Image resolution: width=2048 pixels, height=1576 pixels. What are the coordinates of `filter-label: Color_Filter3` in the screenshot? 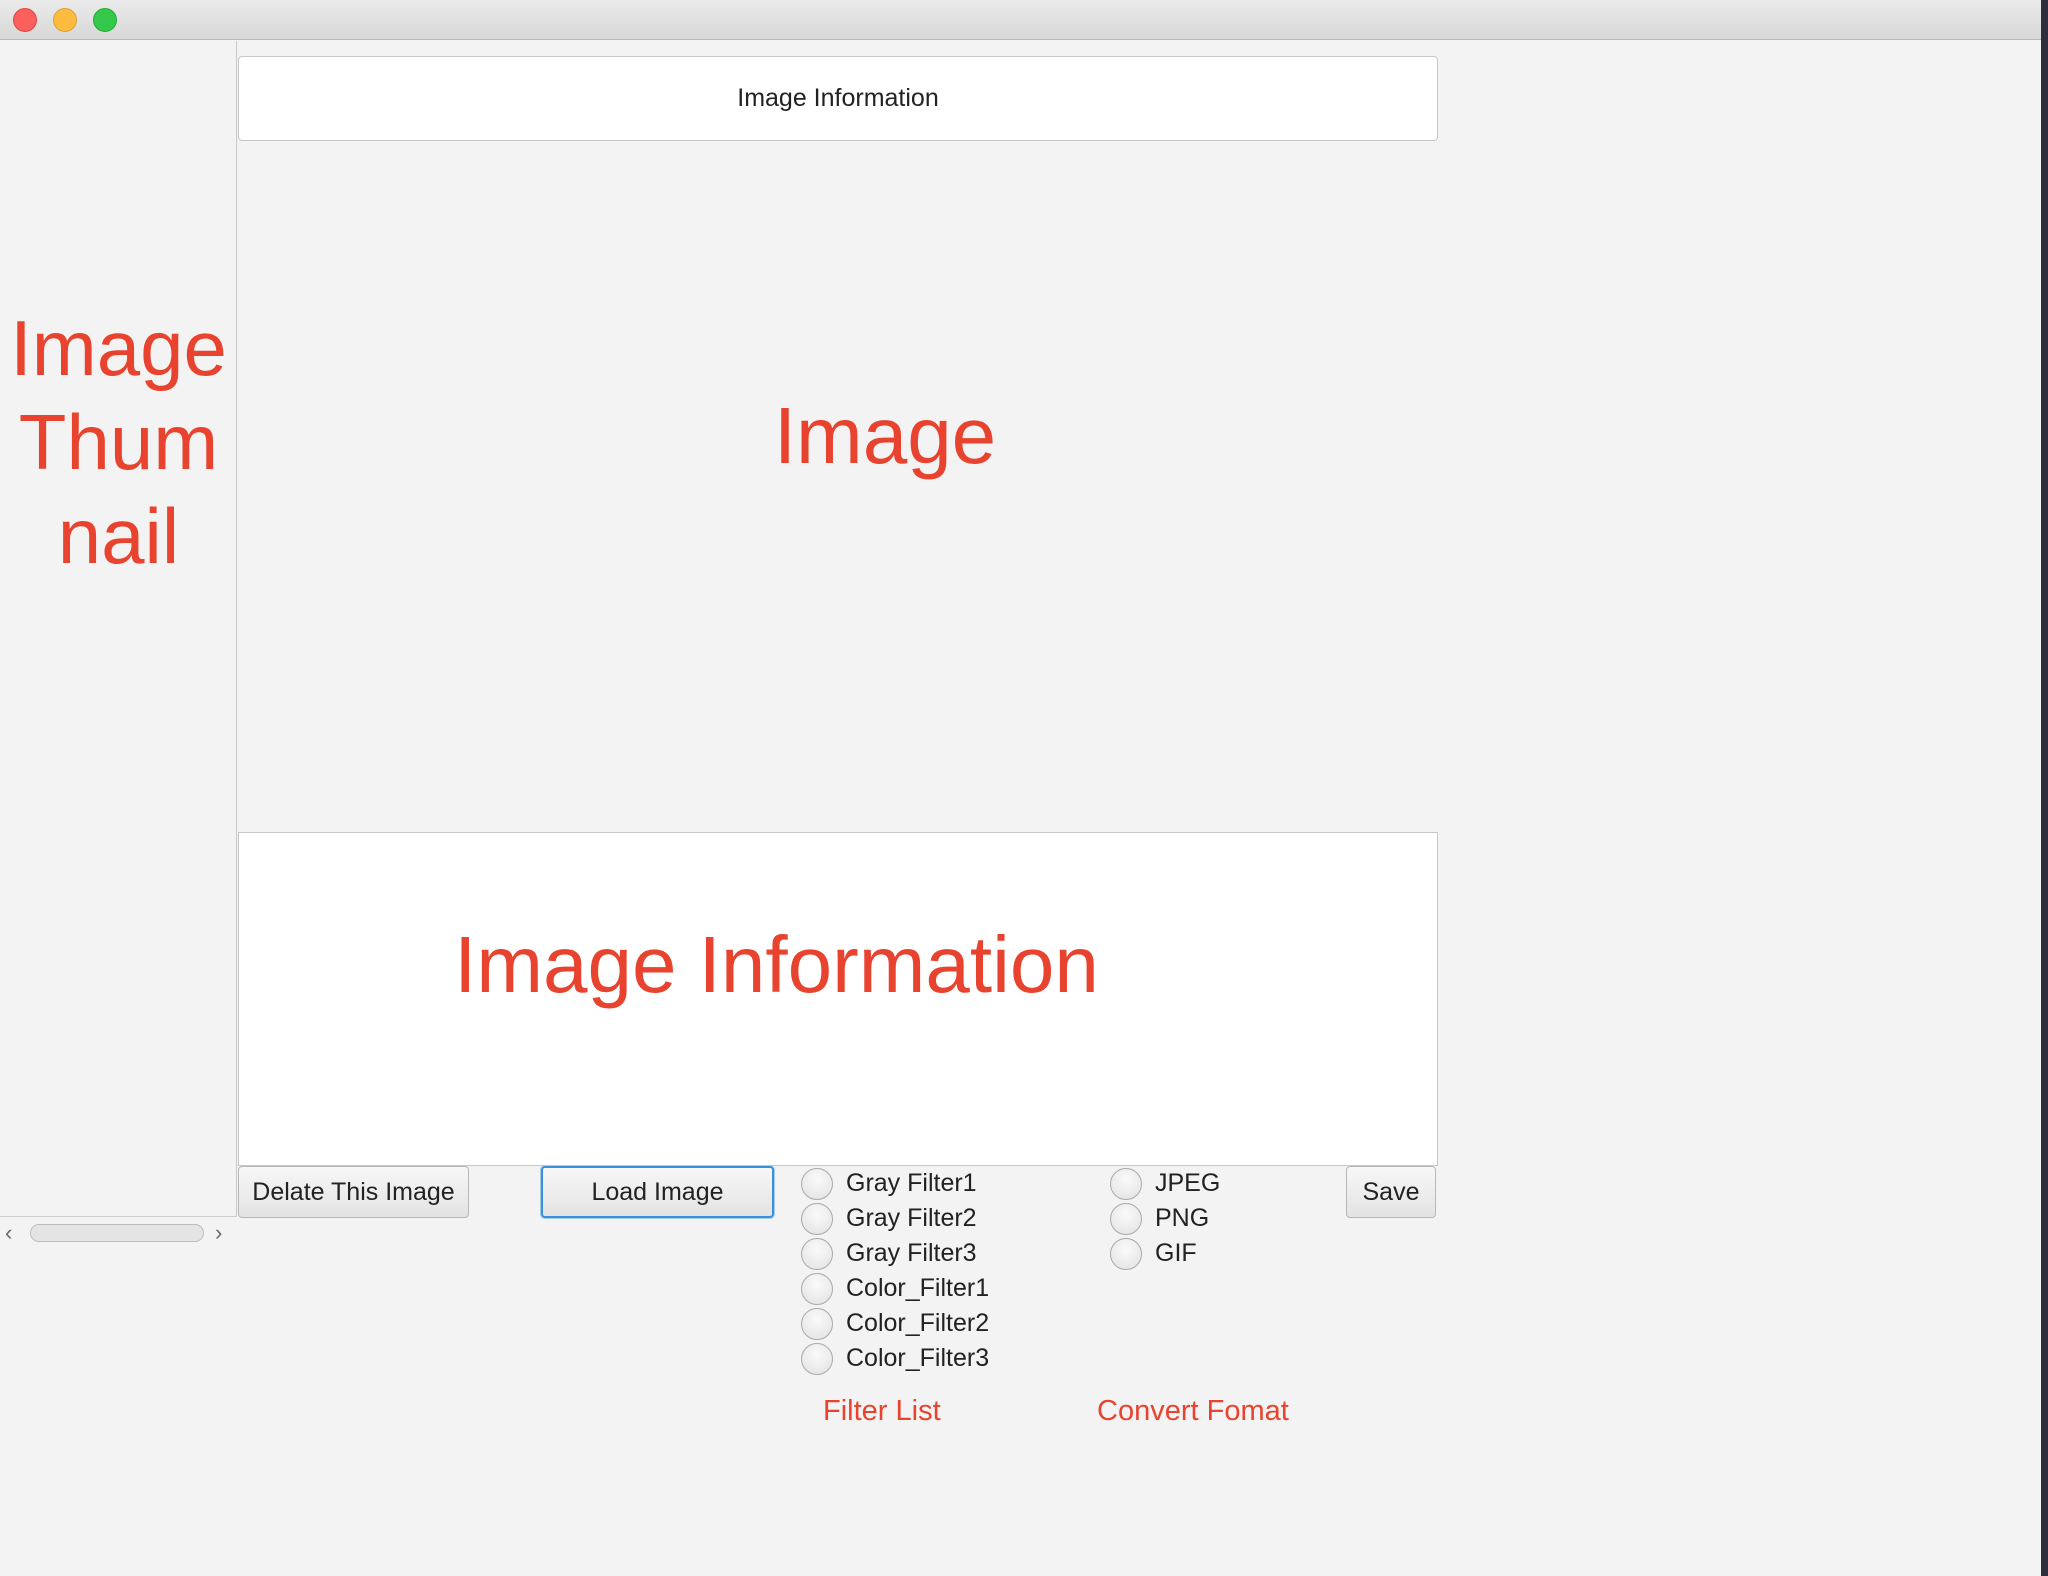 It's located at (918, 1358).